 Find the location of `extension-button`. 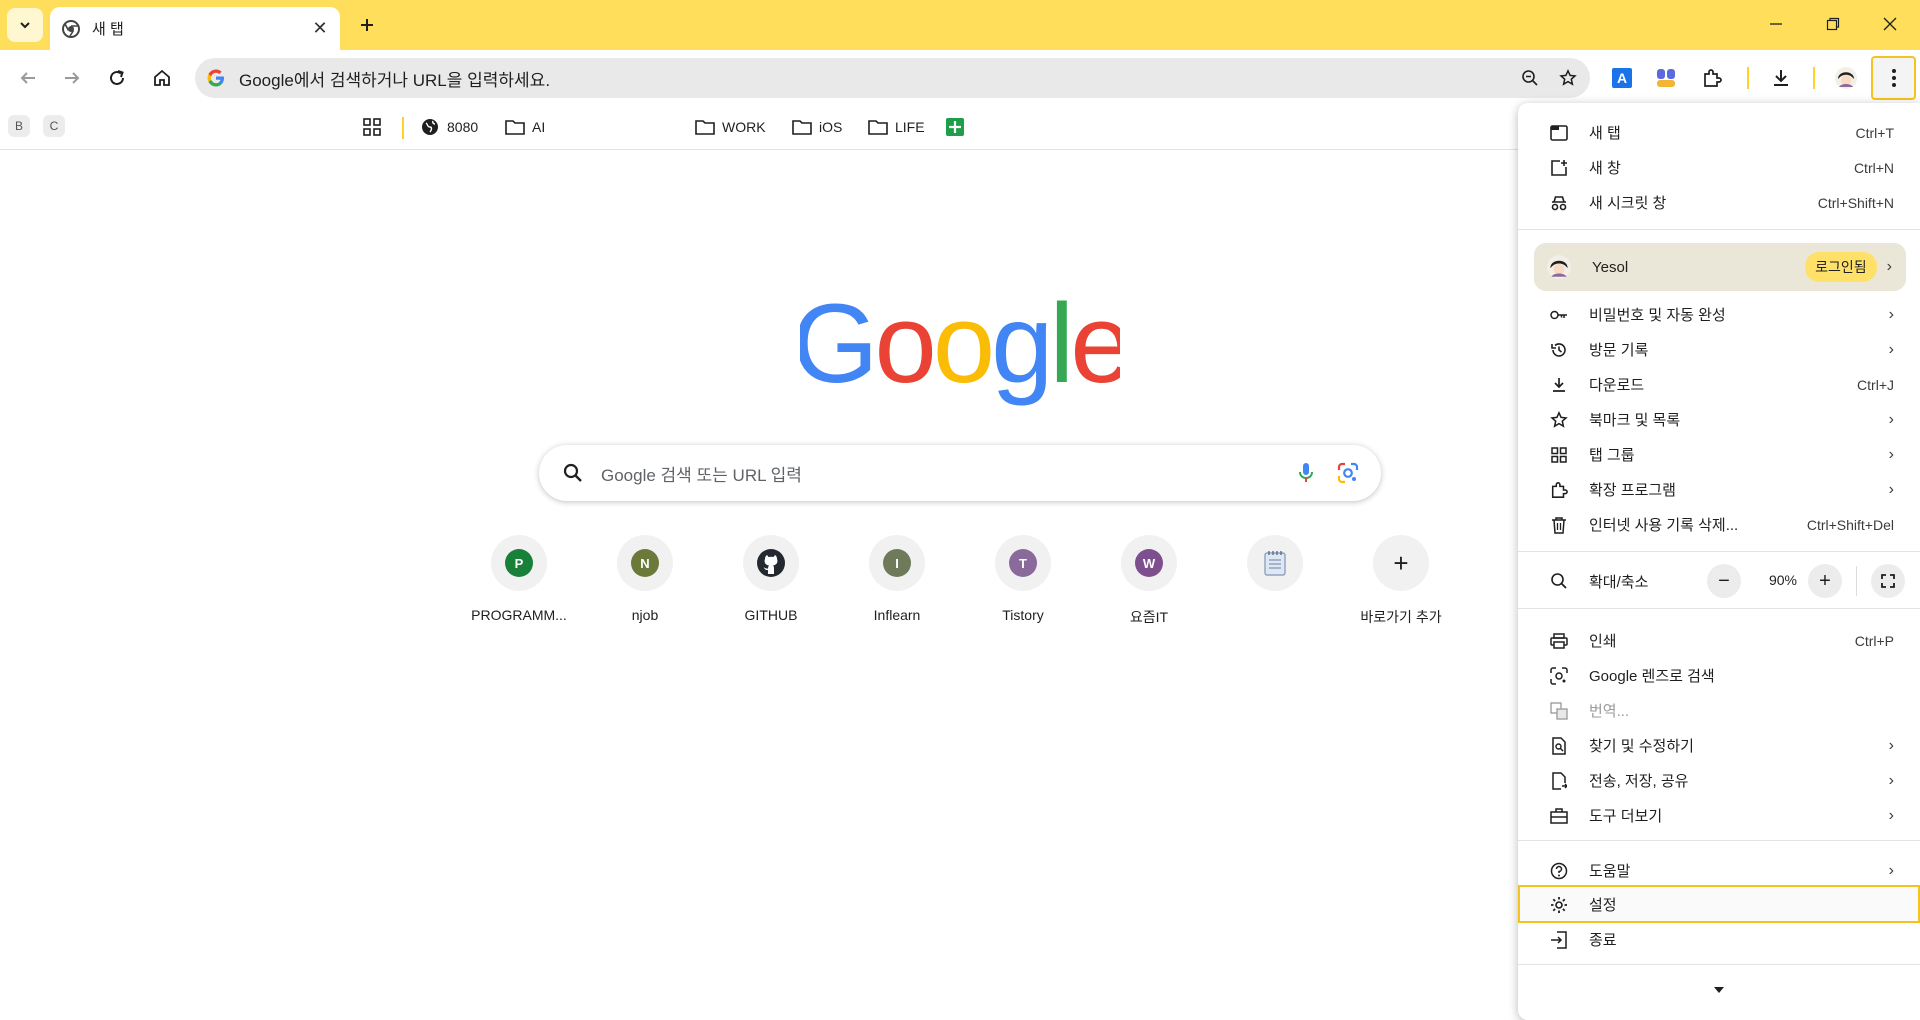

extension-button is located at coordinates (1666, 78).